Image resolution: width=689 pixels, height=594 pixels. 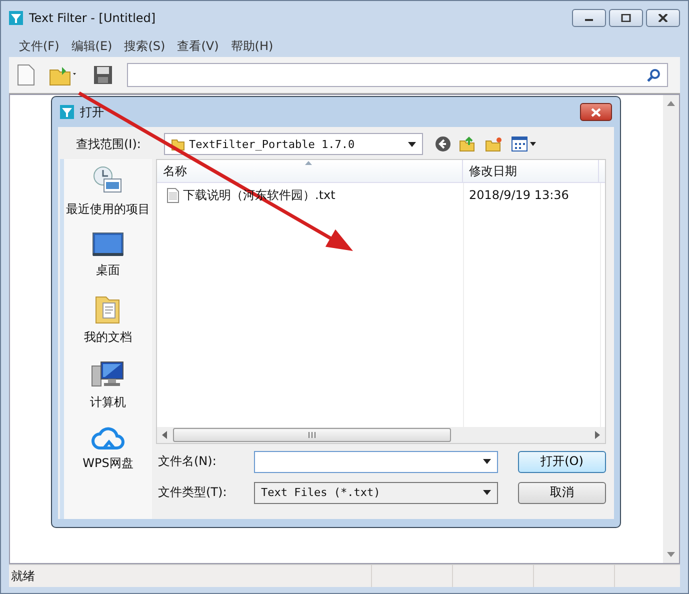 I want to click on scroll-up-icon, so click(x=671, y=103).